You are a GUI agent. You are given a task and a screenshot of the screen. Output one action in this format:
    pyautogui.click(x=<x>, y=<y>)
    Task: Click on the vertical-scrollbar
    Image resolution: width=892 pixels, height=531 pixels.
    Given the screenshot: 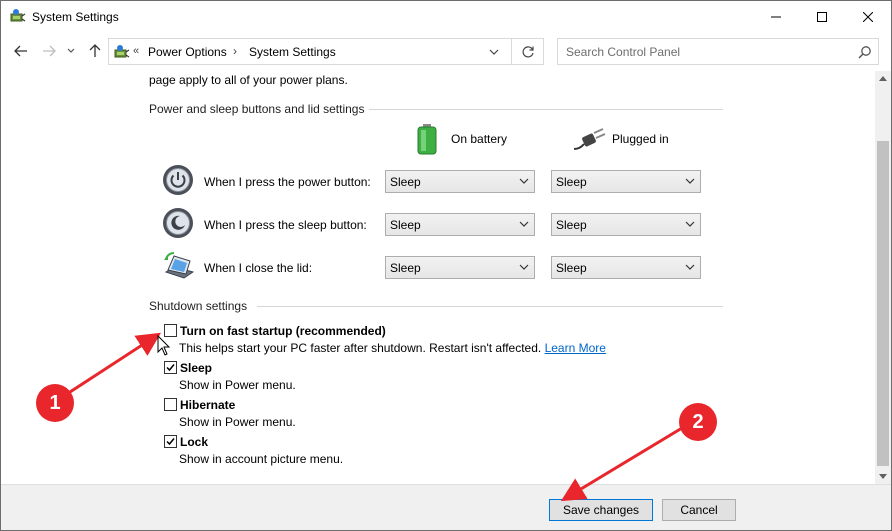 What is the action you would take?
    pyautogui.click(x=883, y=277)
    